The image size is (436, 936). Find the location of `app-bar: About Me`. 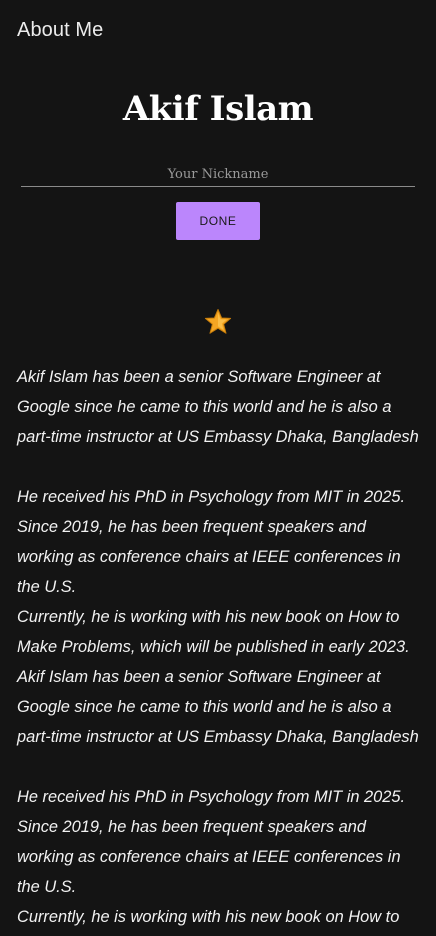

app-bar: About Me is located at coordinates (218, 30).